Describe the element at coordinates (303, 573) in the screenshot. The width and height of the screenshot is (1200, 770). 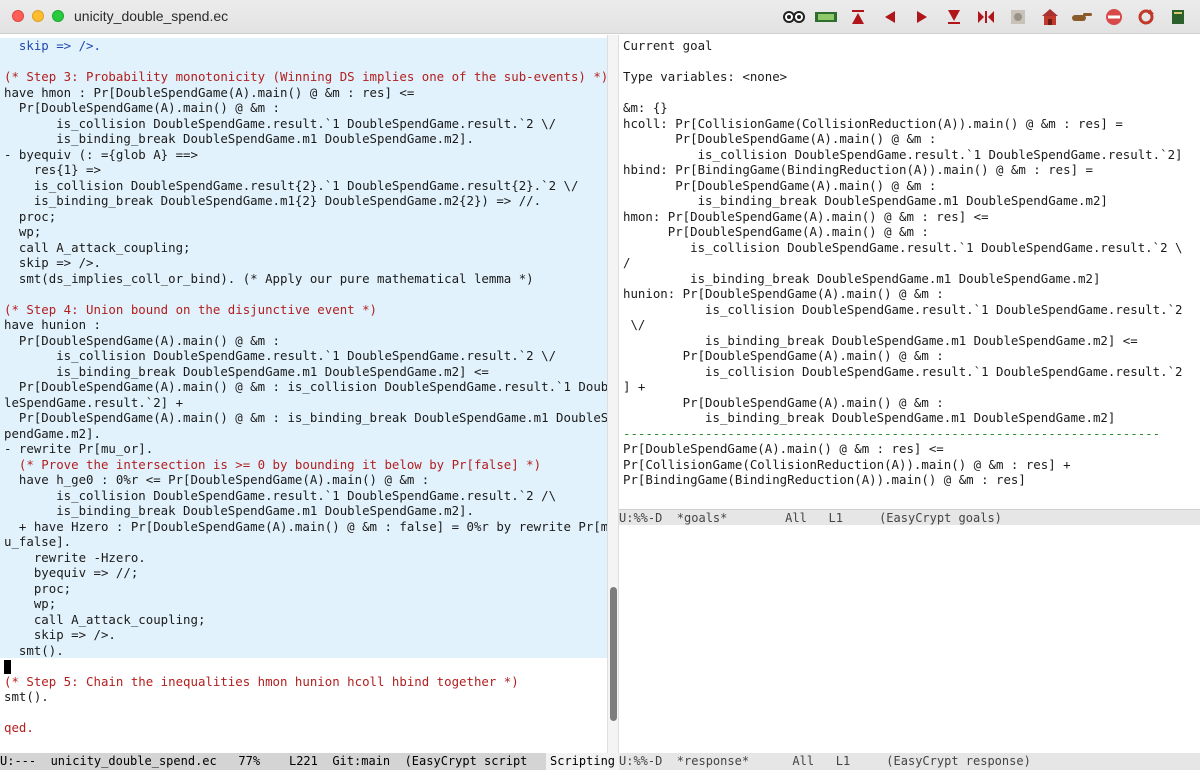
I see `editor-line: byequiv => //;` at that location.